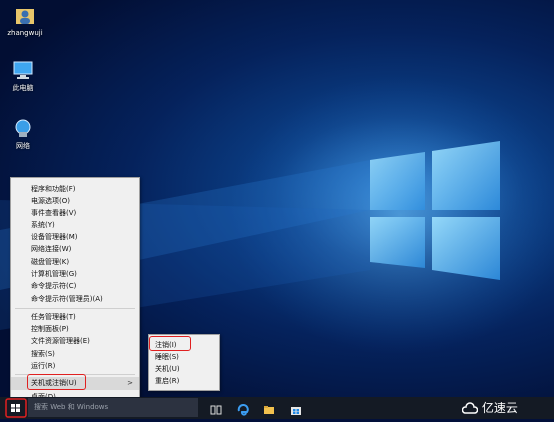 Image resolution: width=554 pixels, height=422 pixels. I want to click on start-button, so click(16, 408).